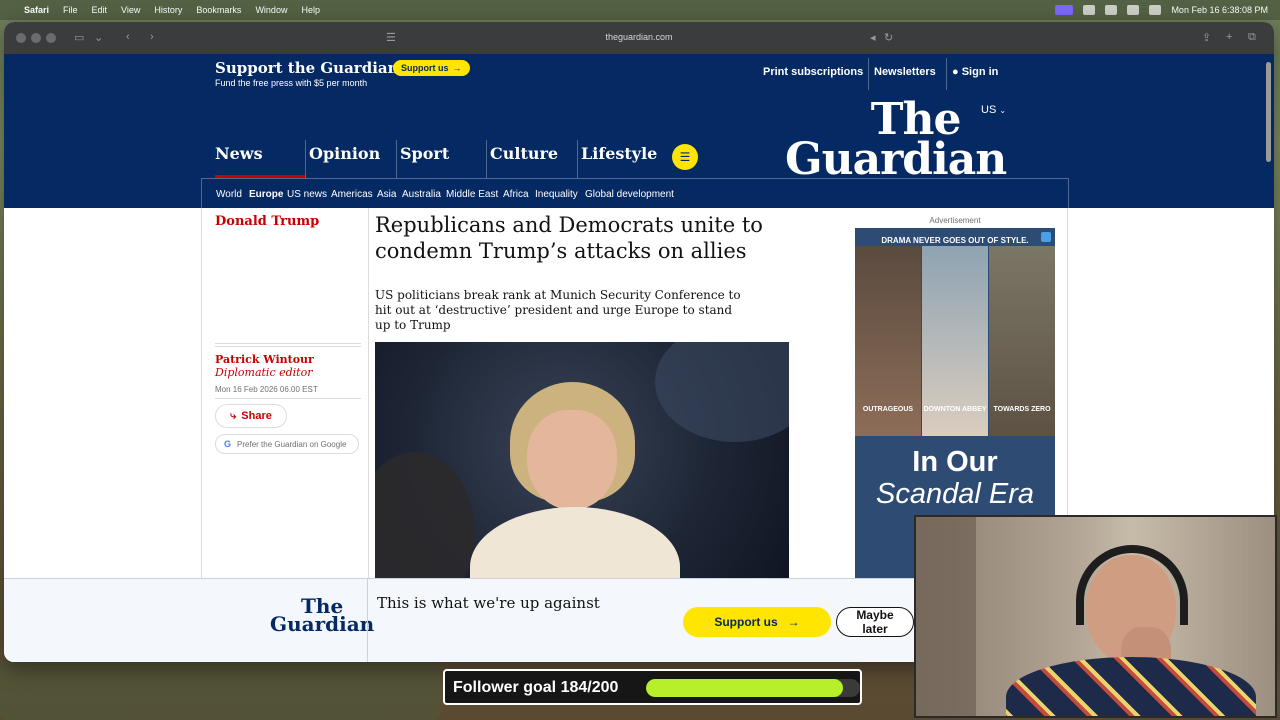 This screenshot has width=1280, height=720. I want to click on ad-tagline: DRAMA NEVER GOES OUT OF STYLE., so click(955, 240).